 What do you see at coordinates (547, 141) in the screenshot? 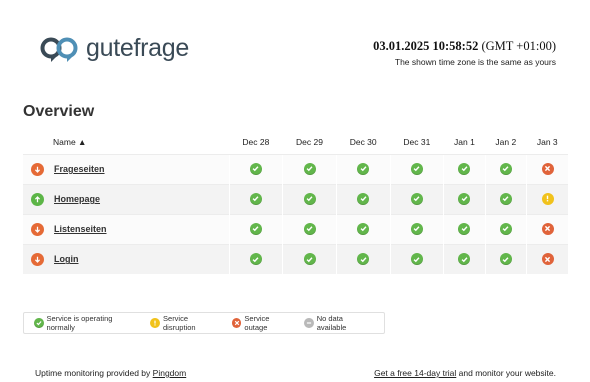
I see `date-header: Jan 3` at bounding box center [547, 141].